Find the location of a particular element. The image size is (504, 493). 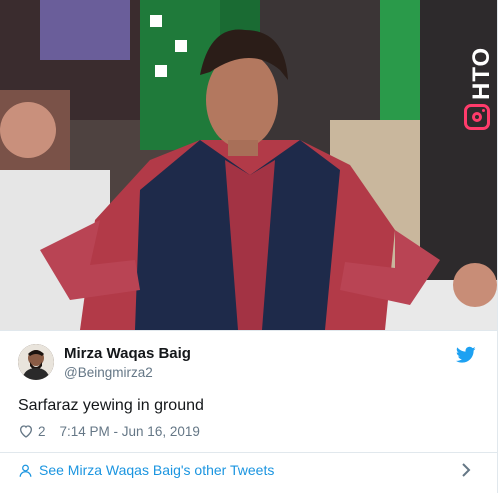

tweet-text: Sarfaraz yewing in ground is located at coordinates (111, 405).